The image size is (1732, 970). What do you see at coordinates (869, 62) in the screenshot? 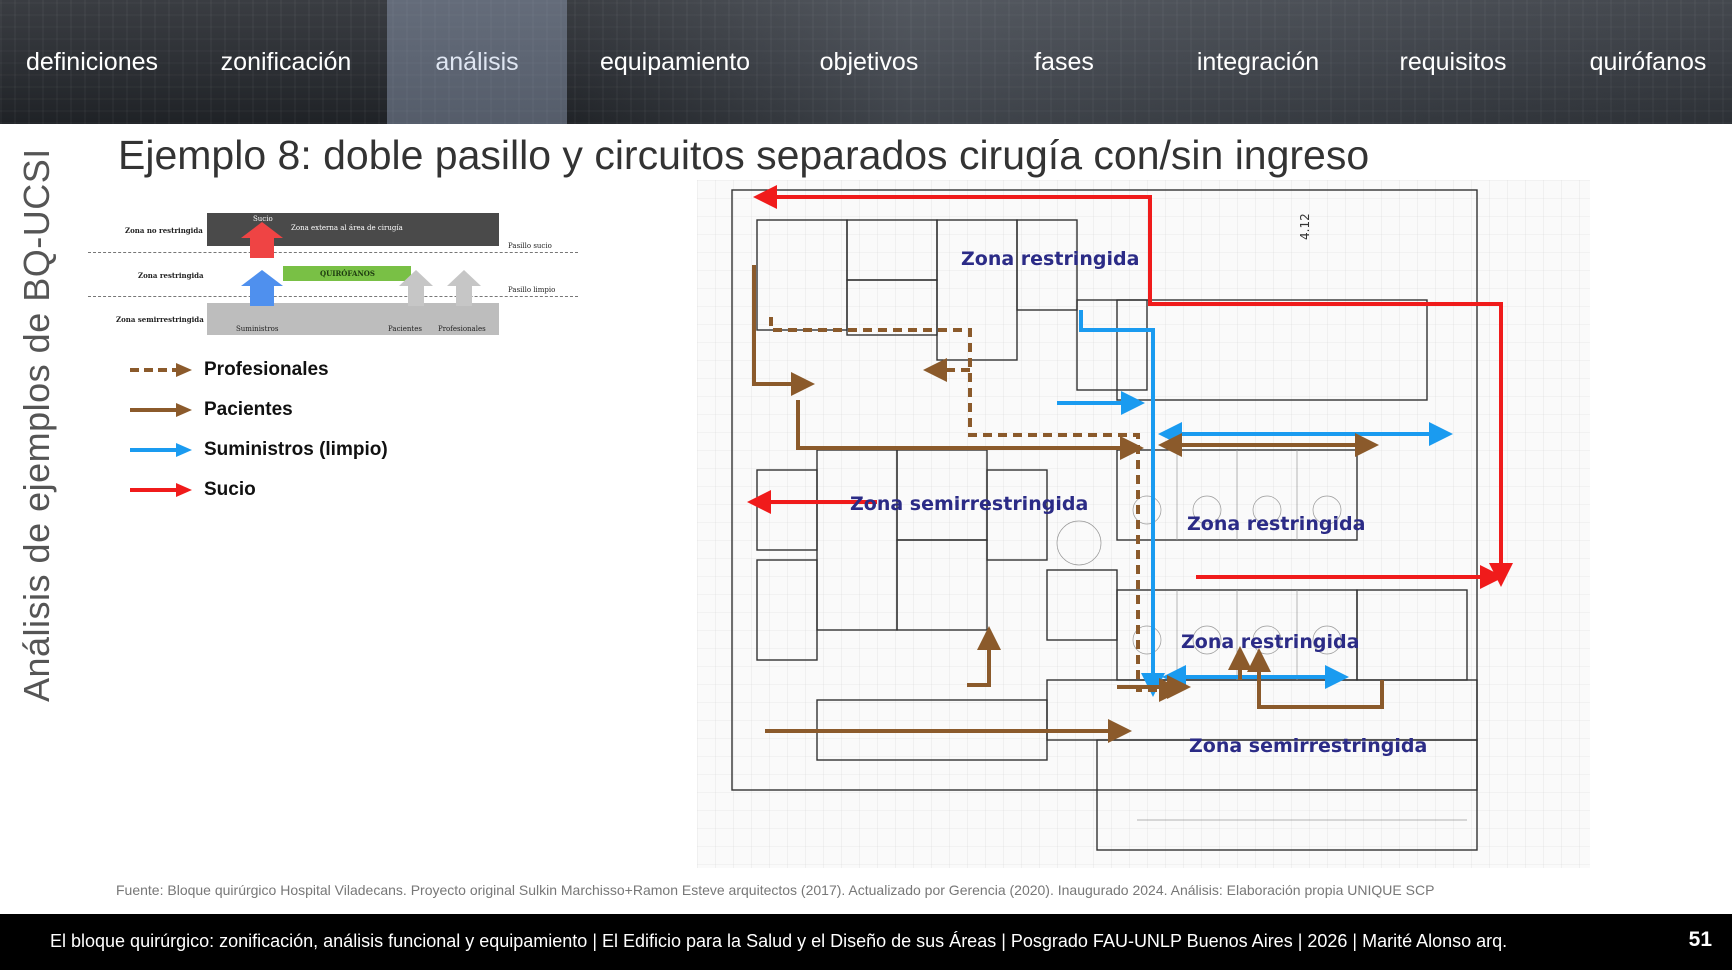
I see `nav-tab-objetivos: objetivos` at bounding box center [869, 62].